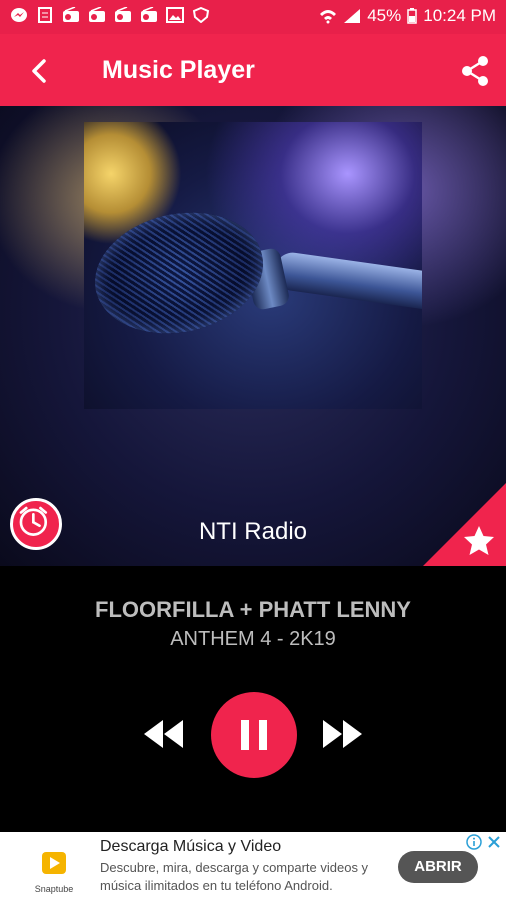 The image size is (506, 900). Describe the element at coordinates (347, 281) in the screenshot. I see `microphone-body` at that location.